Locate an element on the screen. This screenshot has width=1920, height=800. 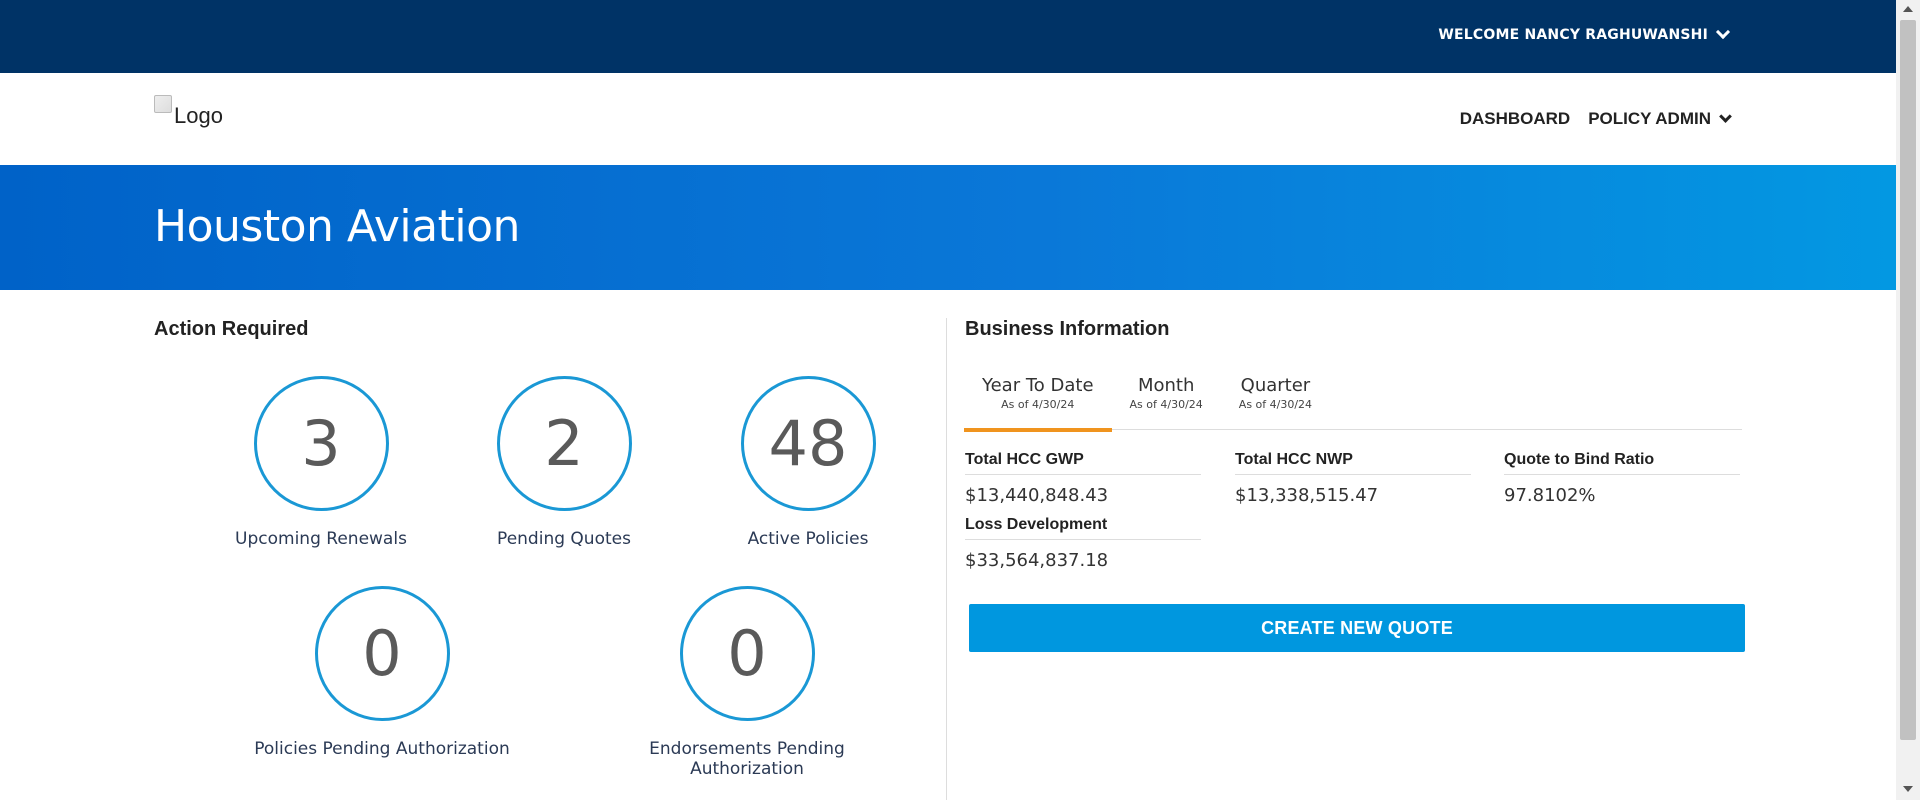
logo: Logo is located at coordinates (188, 112).